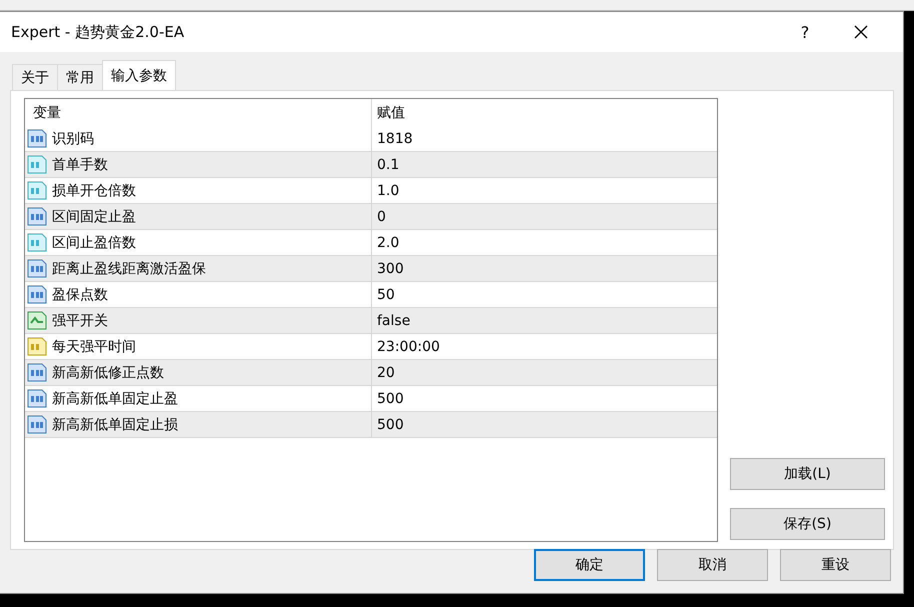  I want to click on table-row: 新高新低修正点数 20, so click(371, 373).